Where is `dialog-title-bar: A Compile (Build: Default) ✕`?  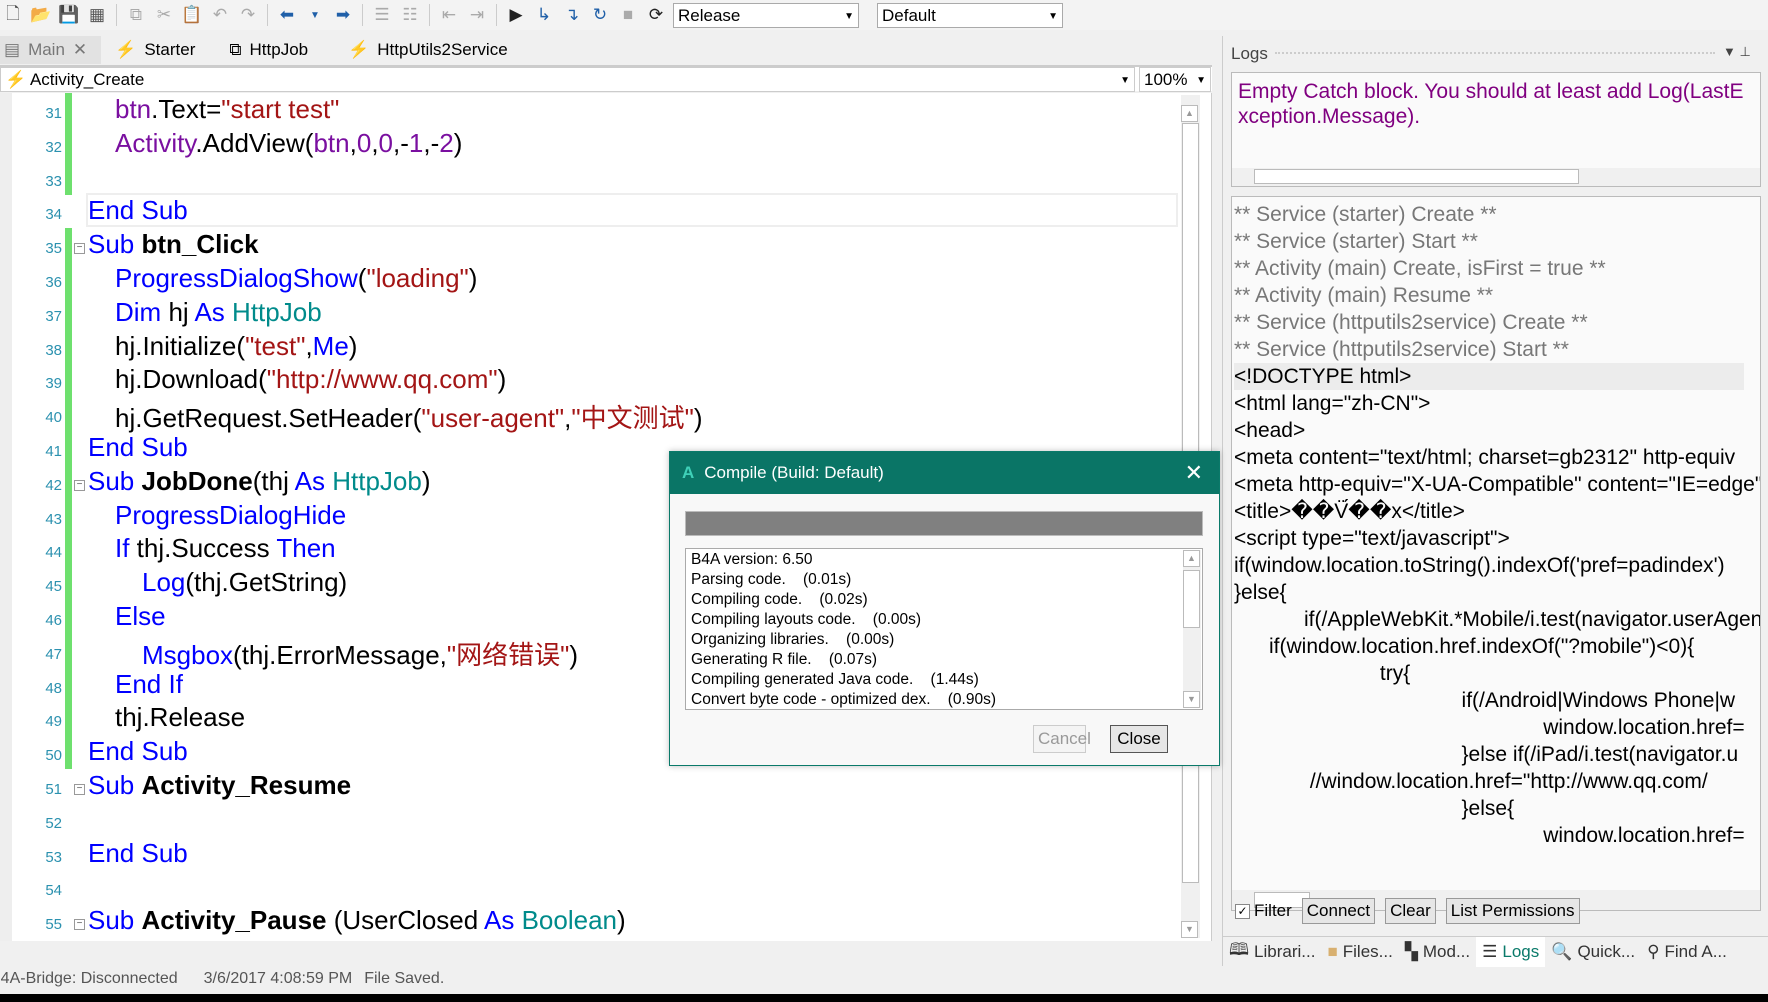
dialog-title-bar: A Compile (Build: Default) ✕ is located at coordinates (944, 473).